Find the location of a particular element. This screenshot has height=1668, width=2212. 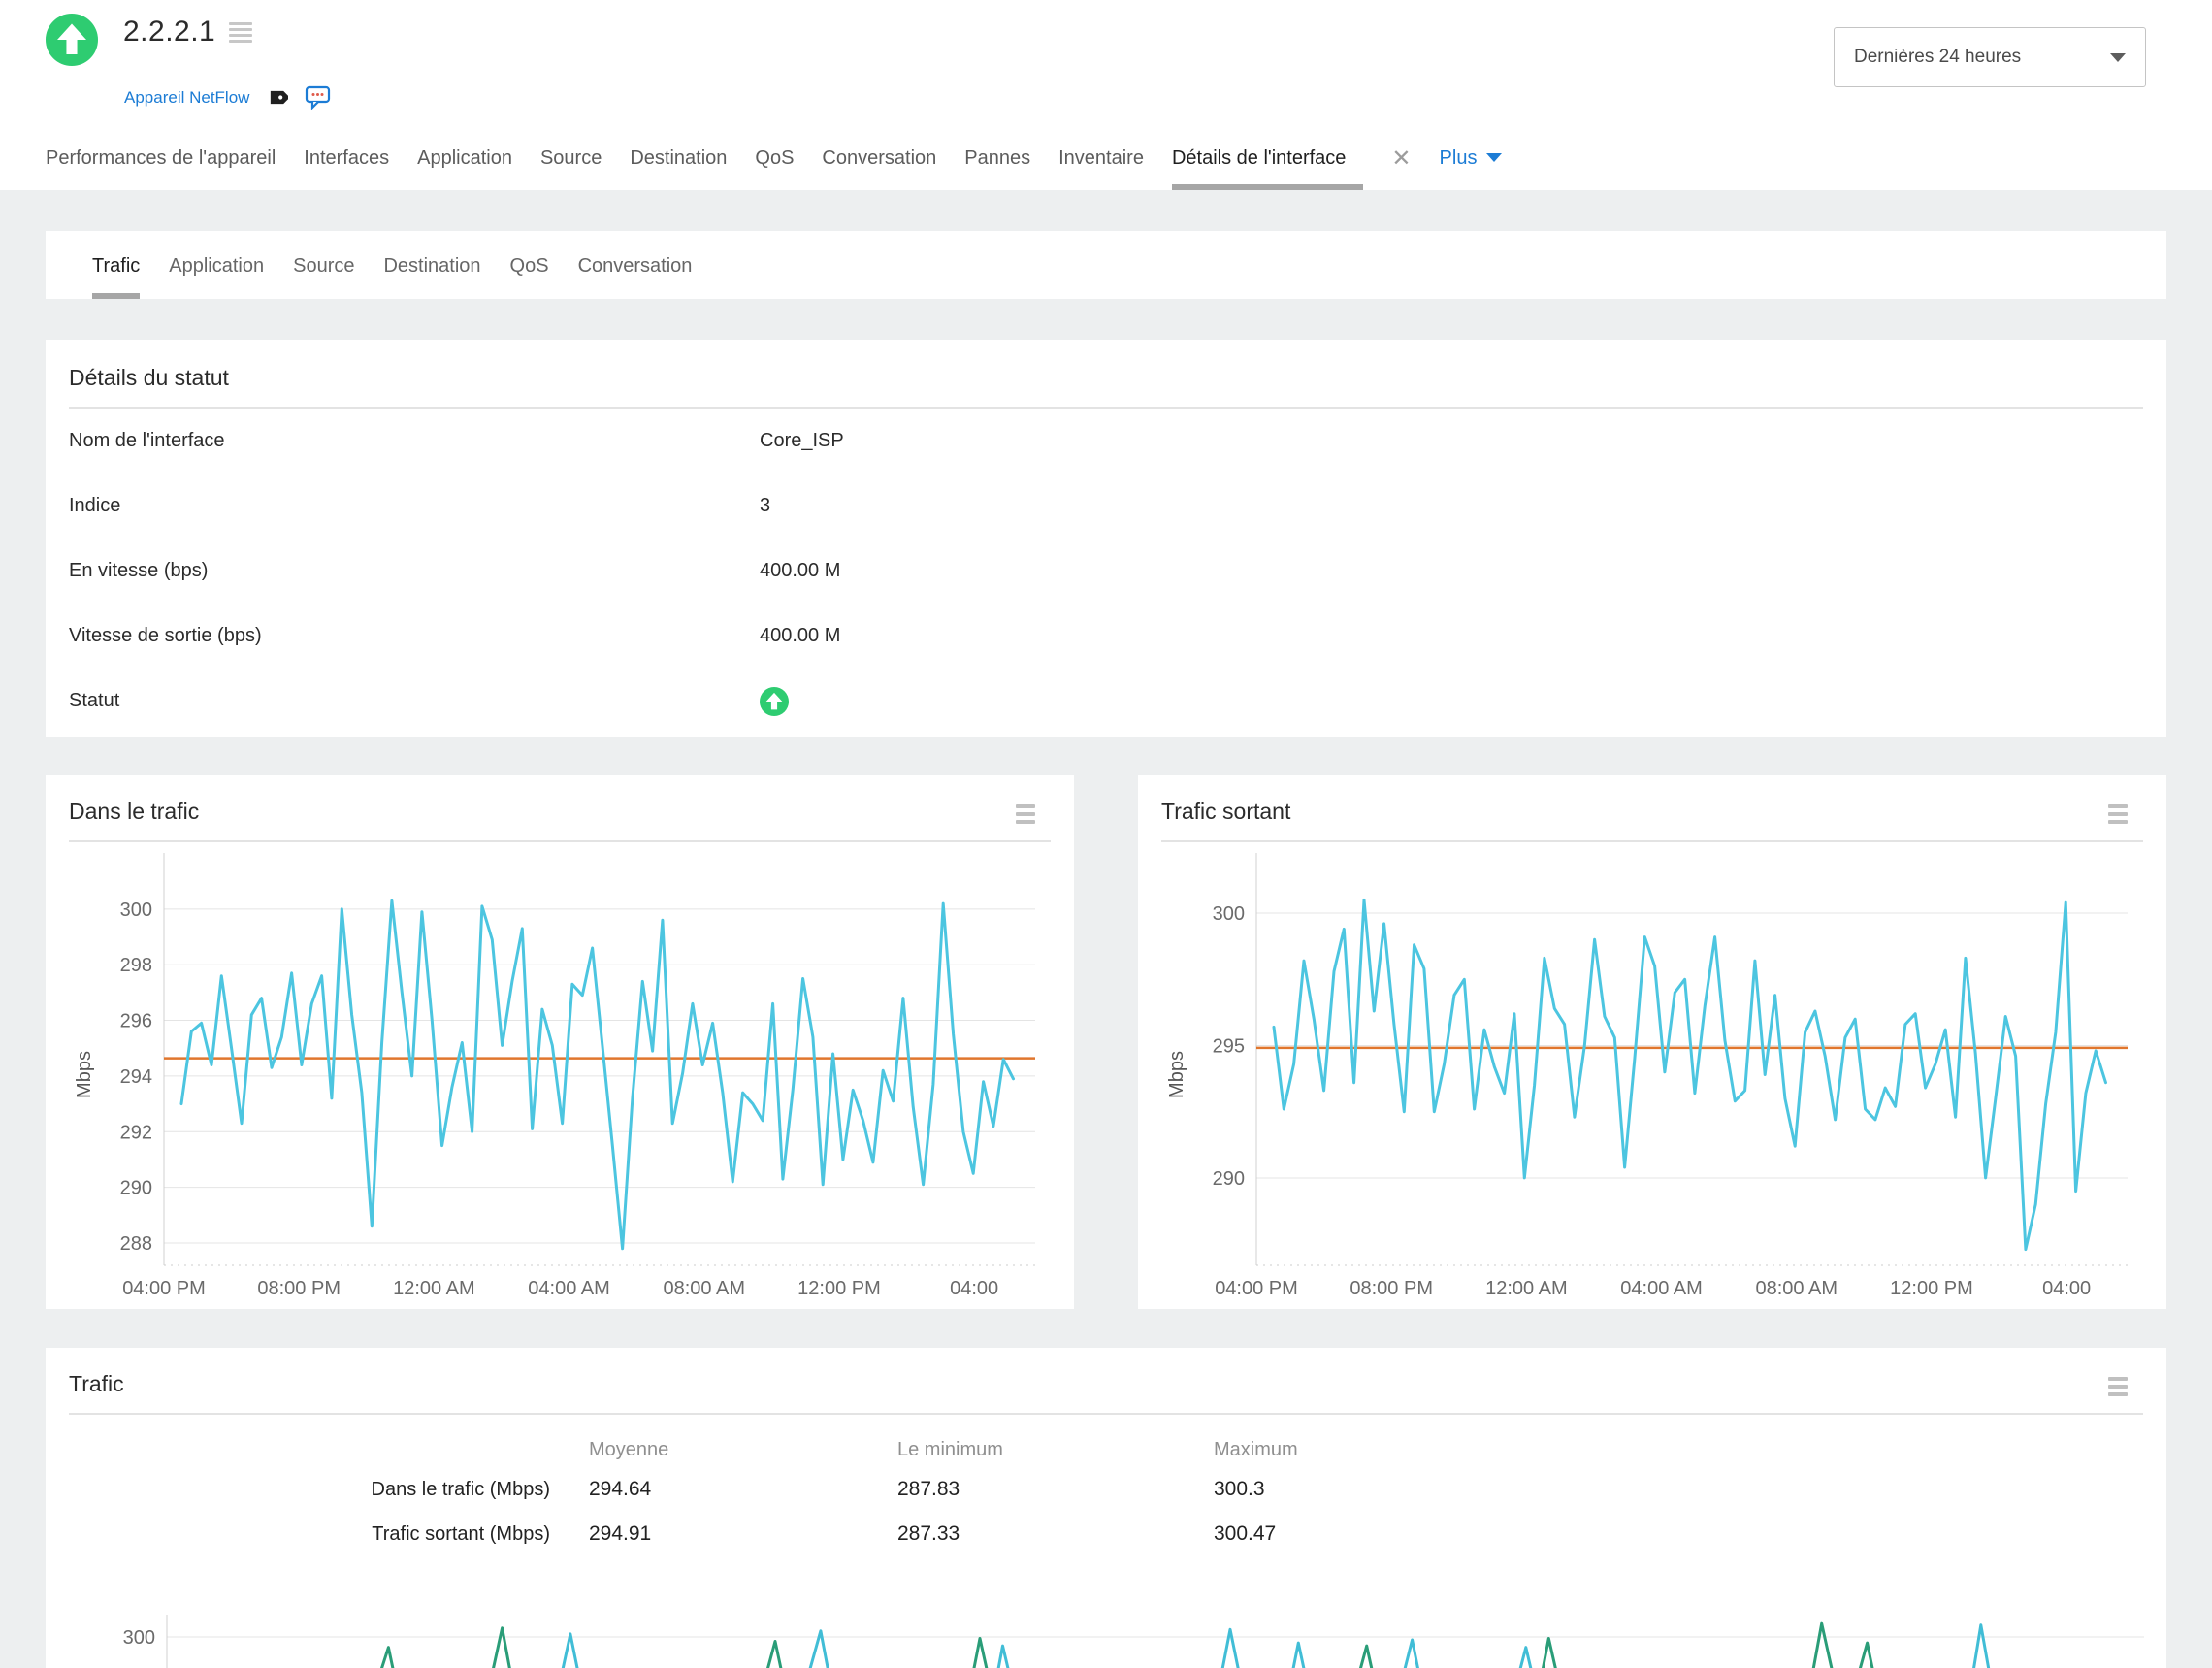

row-label: Trafic sortant (Mbps) is located at coordinates (461, 1533).